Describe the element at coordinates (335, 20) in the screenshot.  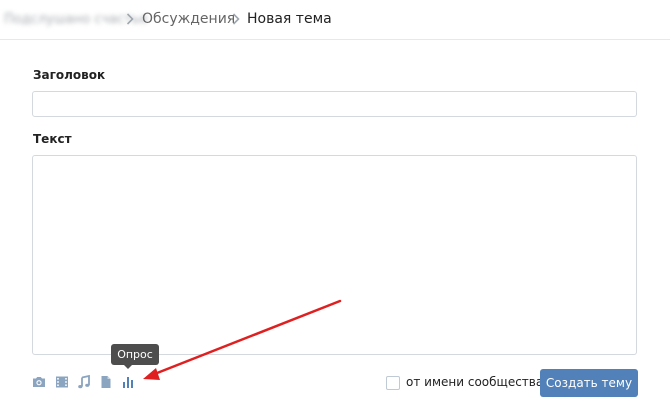
I see `breadcrumb: Подслушано счастье Обсуждения Новая тема` at that location.